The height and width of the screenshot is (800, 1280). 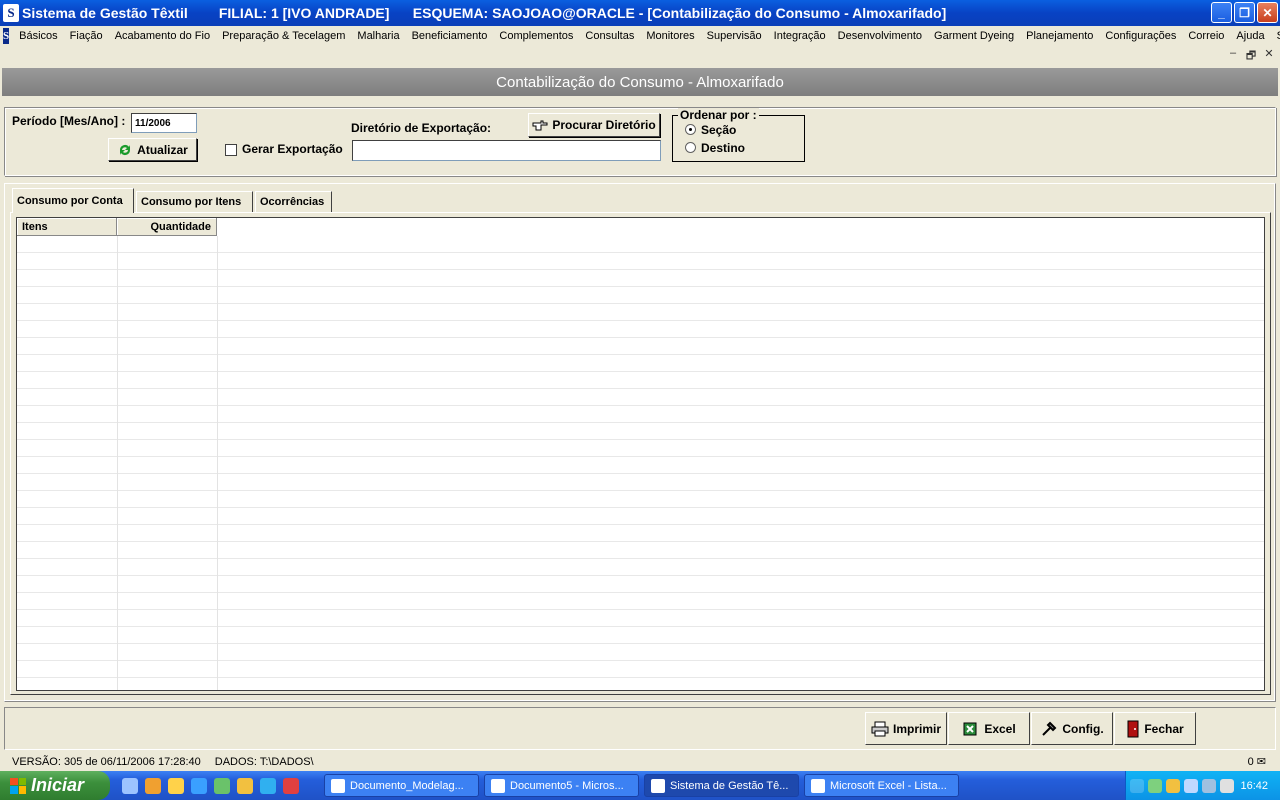 What do you see at coordinates (268, 785) in the screenshot?
I see `skype-icon` at bounding box center [268, 785].